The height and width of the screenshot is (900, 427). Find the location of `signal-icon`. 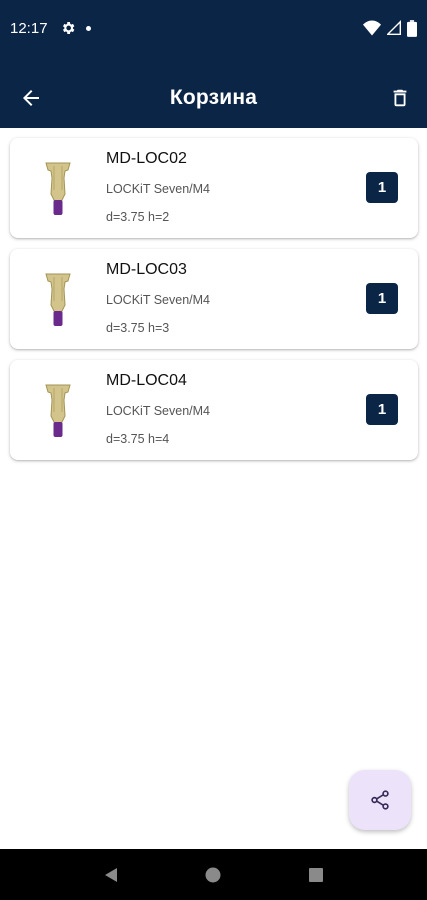

signal-icon is located at coordinates (394, 27).